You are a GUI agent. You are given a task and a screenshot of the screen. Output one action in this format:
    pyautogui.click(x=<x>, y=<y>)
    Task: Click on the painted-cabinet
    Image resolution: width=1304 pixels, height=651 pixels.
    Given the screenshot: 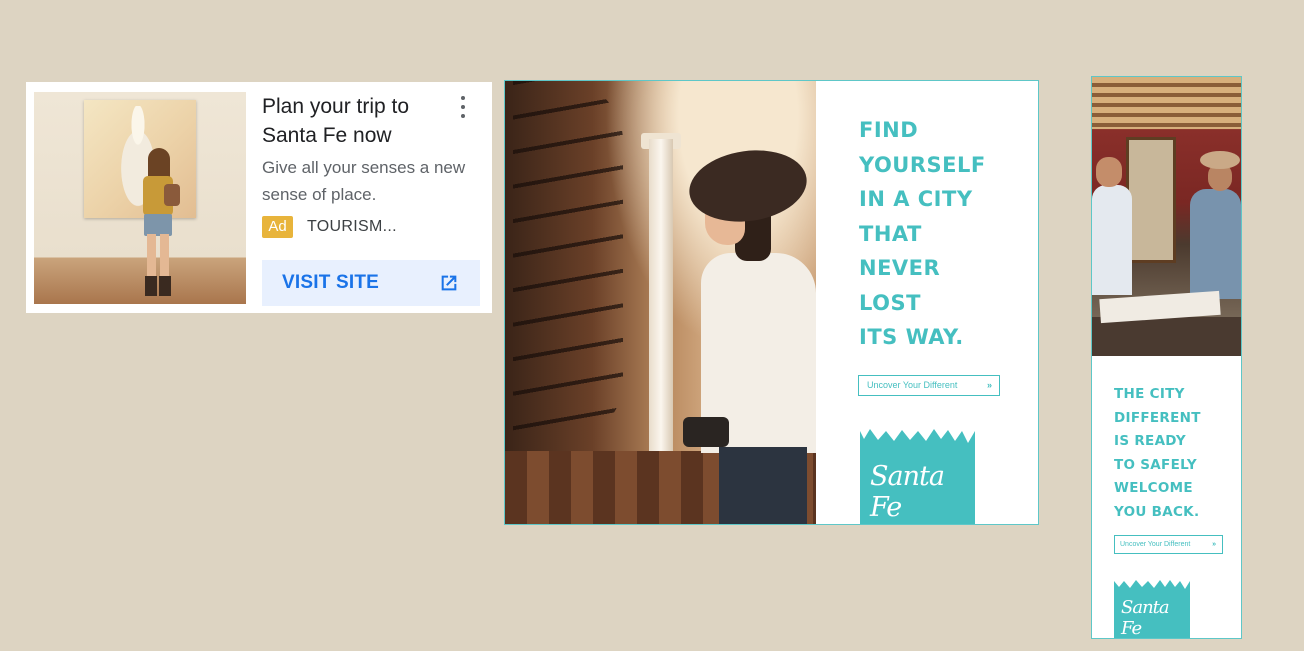 What is the action you would take?
    pyautogui.click(x=1151, y=200)
    